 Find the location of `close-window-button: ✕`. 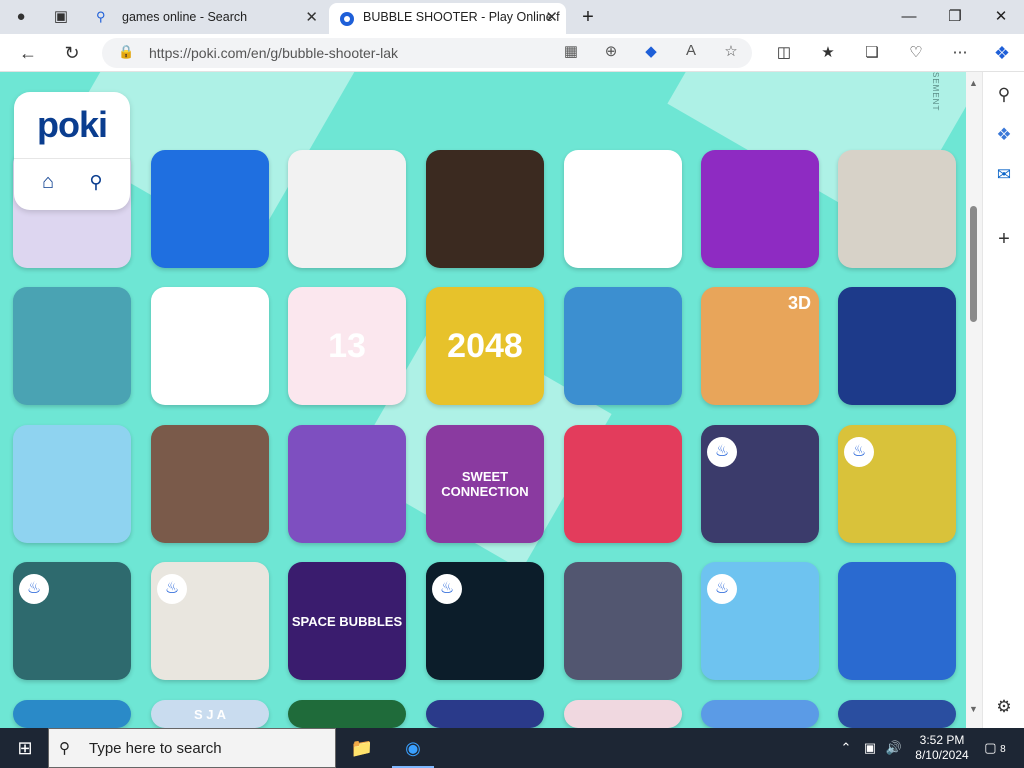

close-window-button: ✕ is located at coordinates (1001, 17).